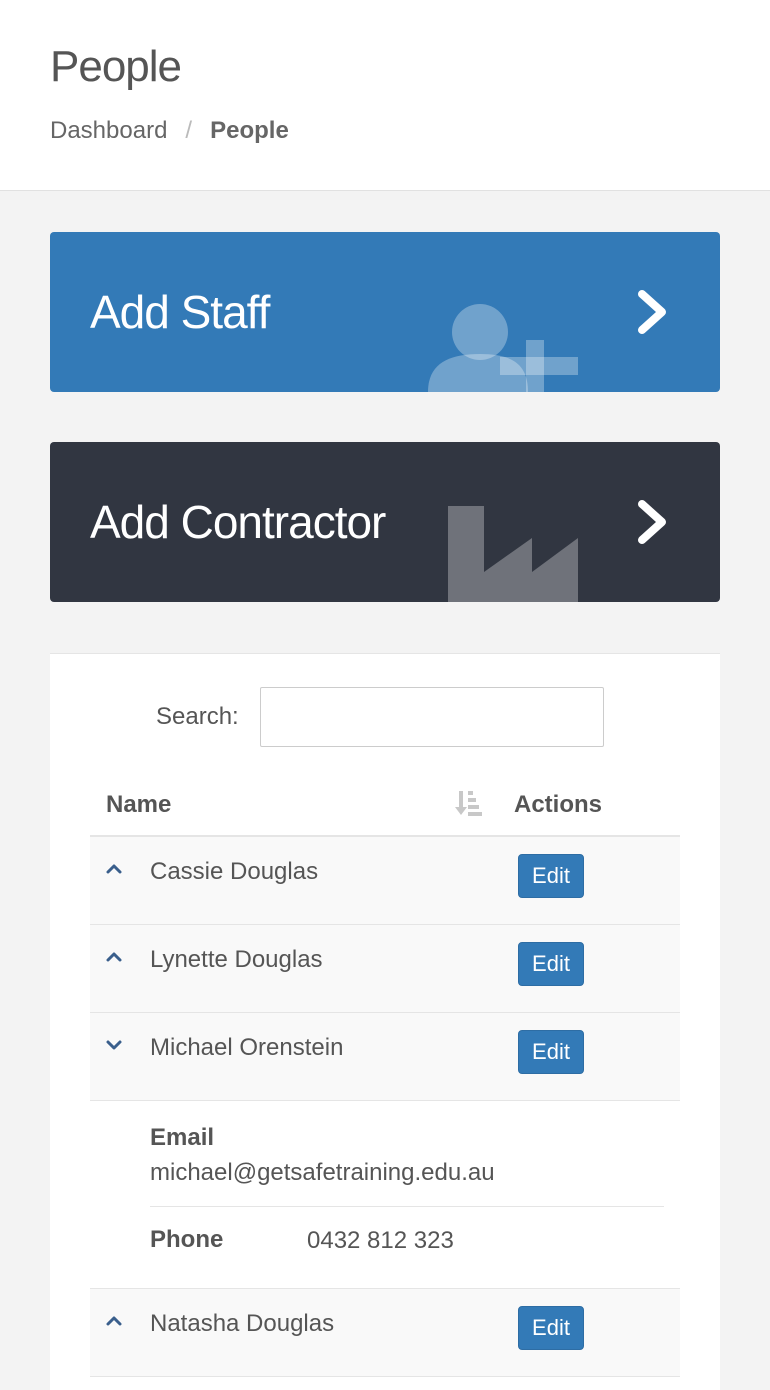 This screenshot has width=770, height=1390. I want to click on sort-ascending-icon, so click(470, 803).